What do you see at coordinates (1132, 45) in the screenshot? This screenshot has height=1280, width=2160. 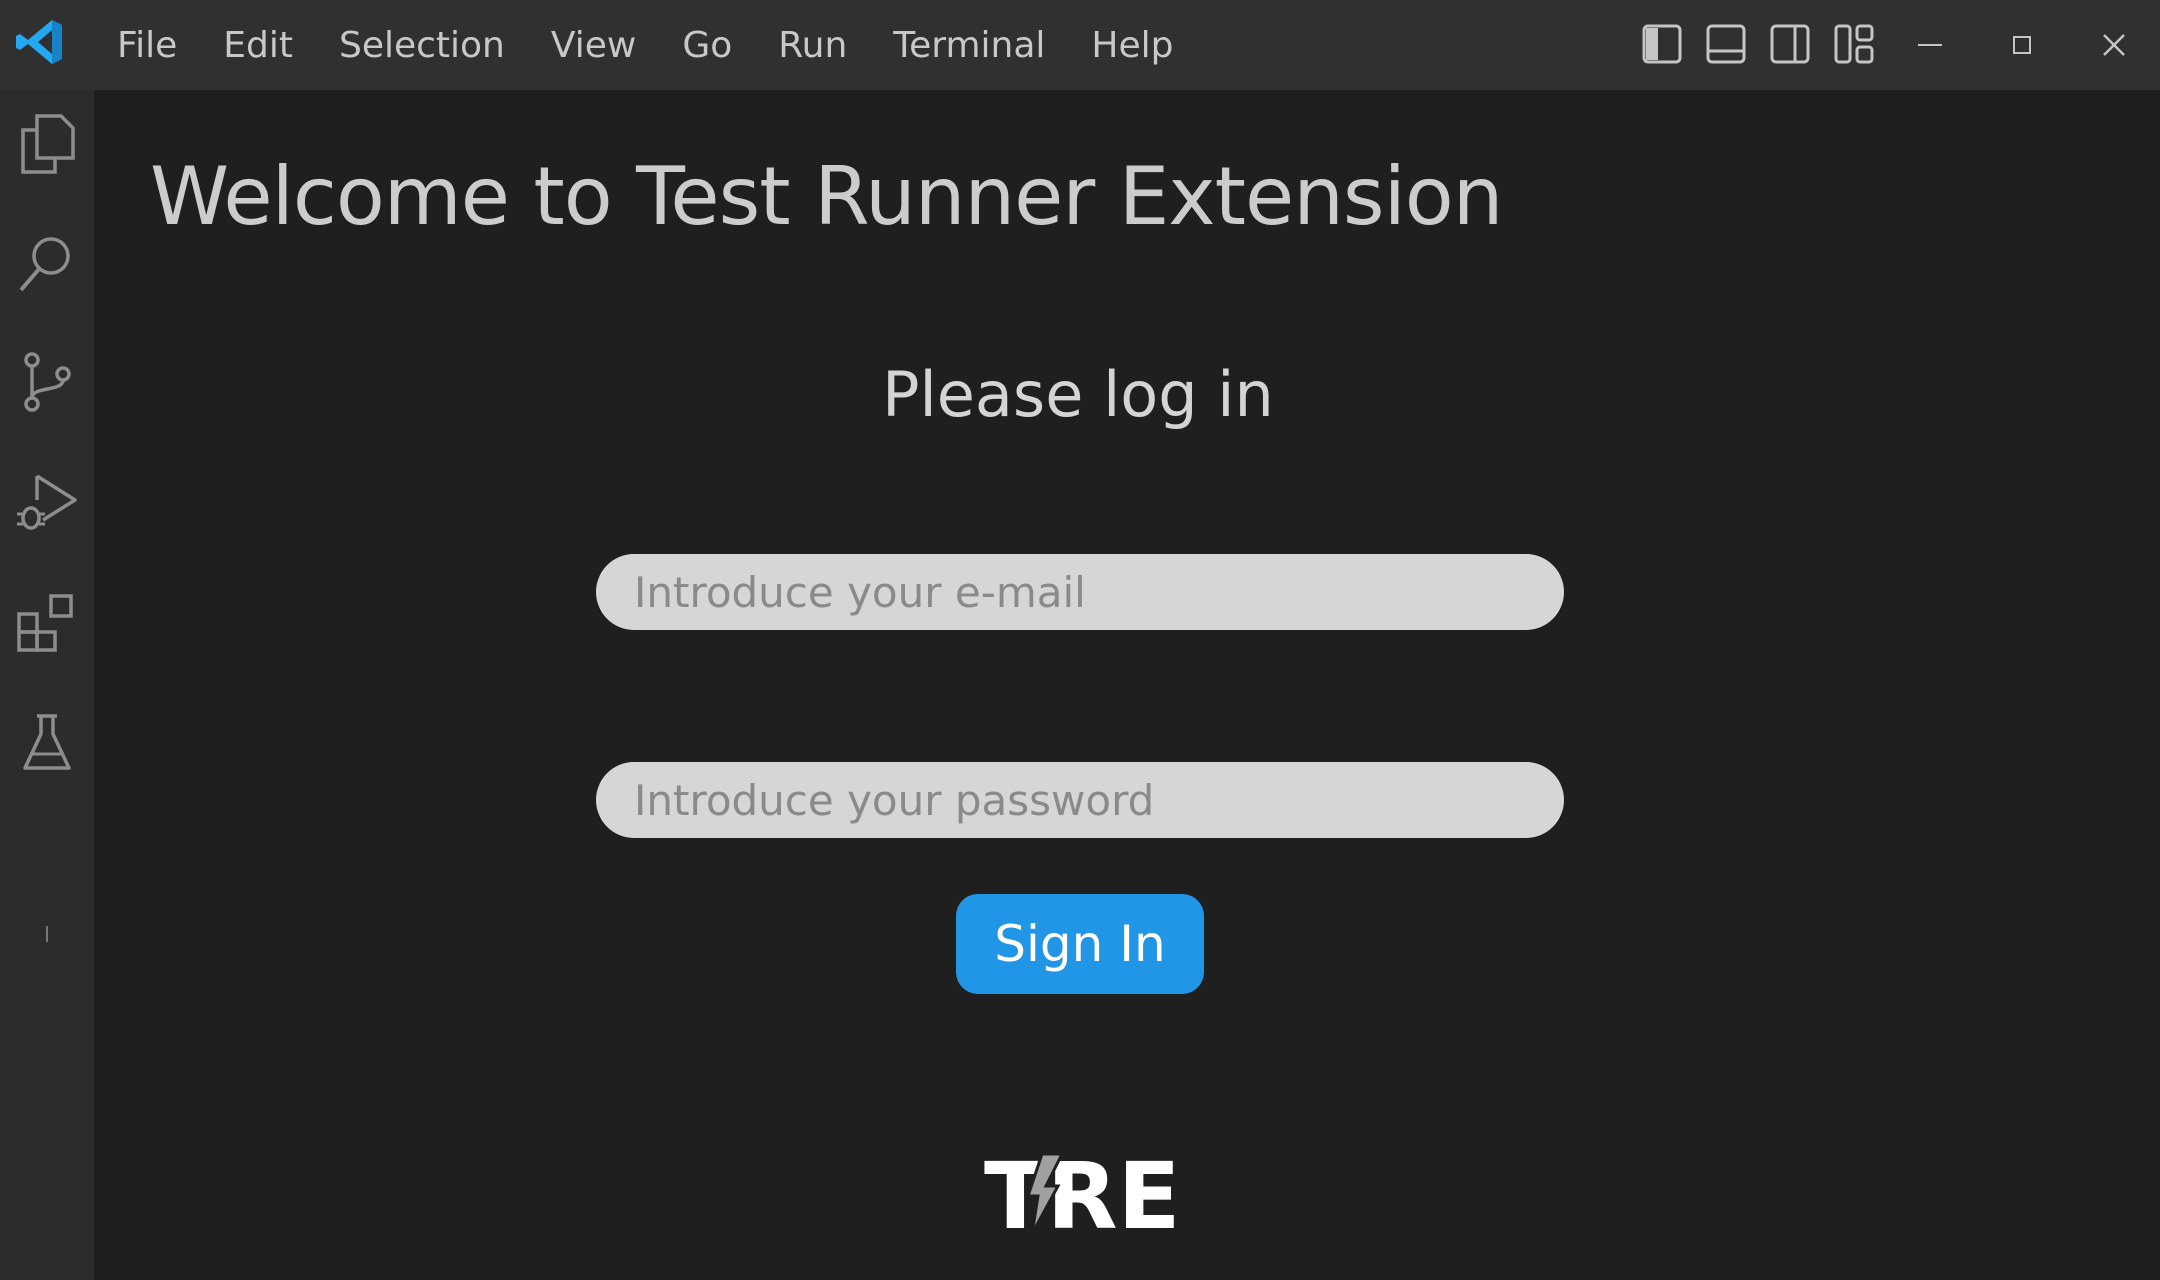 I see `menu-help: Help` at bounding box center [1132, 45].